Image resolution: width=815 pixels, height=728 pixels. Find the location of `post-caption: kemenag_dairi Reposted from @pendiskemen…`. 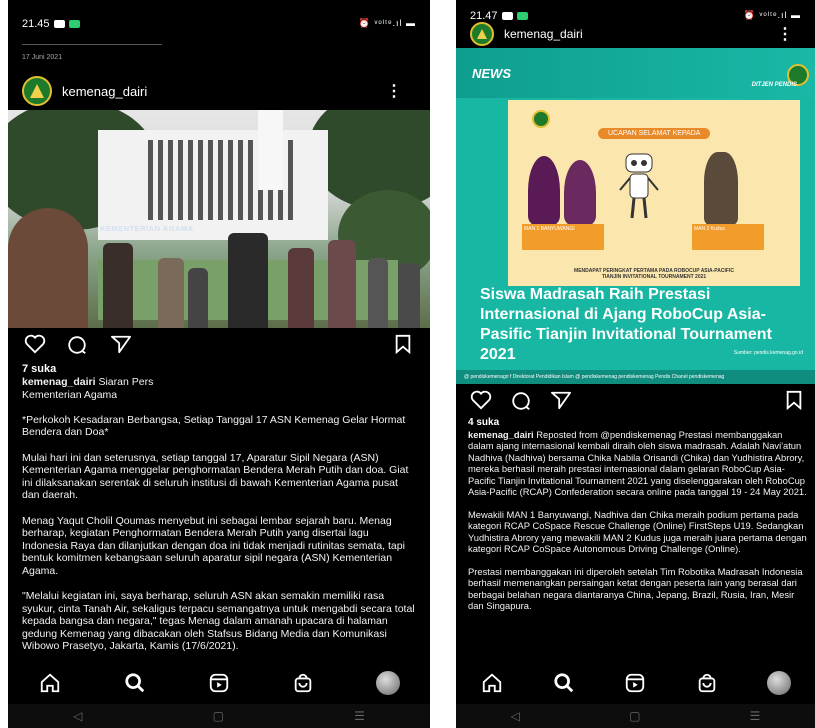

post-caption: kemenag_dairi Reposted from @pendiskemen… is located at coordinates (638, 526).